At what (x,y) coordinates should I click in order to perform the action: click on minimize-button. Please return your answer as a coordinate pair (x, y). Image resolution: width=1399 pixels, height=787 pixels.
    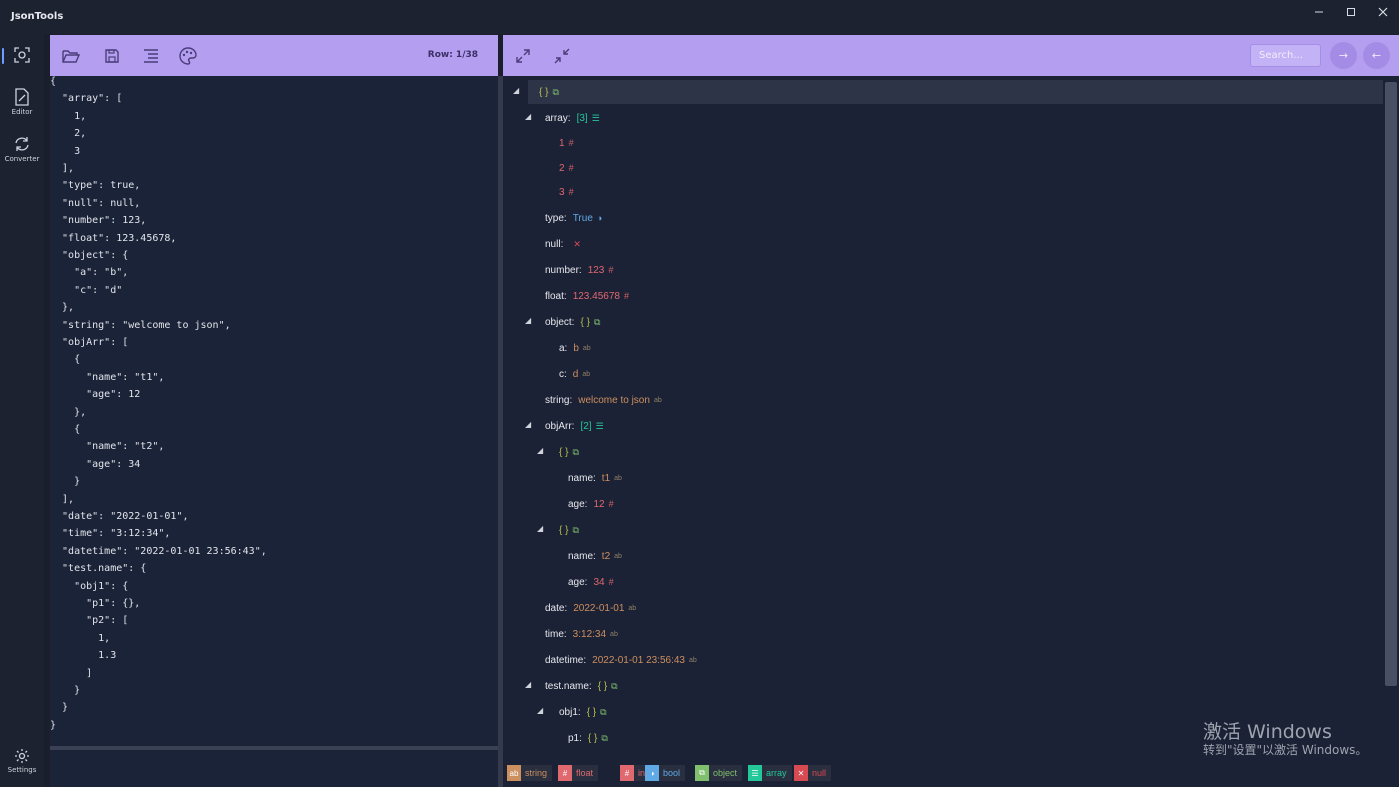
    Looking at the image, I should click on (1319, 12).